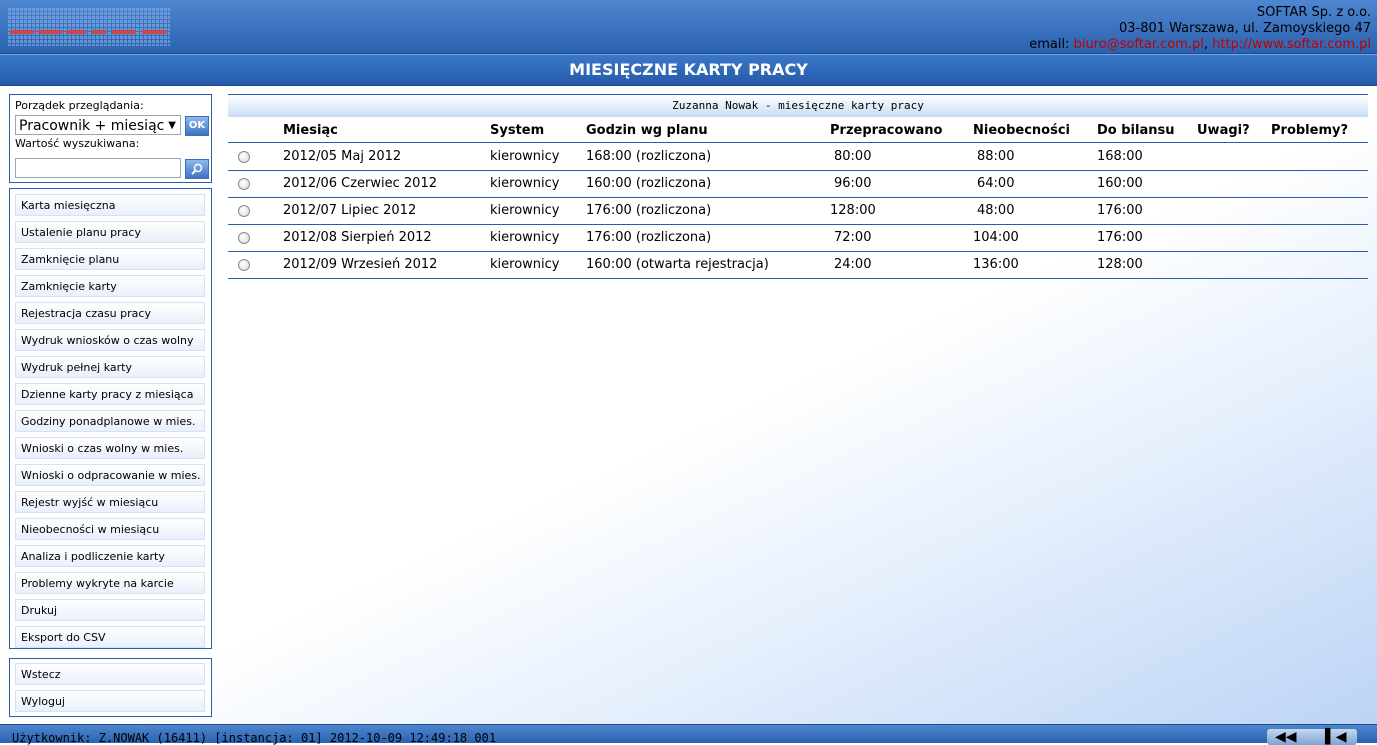 The height and width of the screenshot is (745, 1377). I want to click on cell-worked: 72:00, so click(853, 237).